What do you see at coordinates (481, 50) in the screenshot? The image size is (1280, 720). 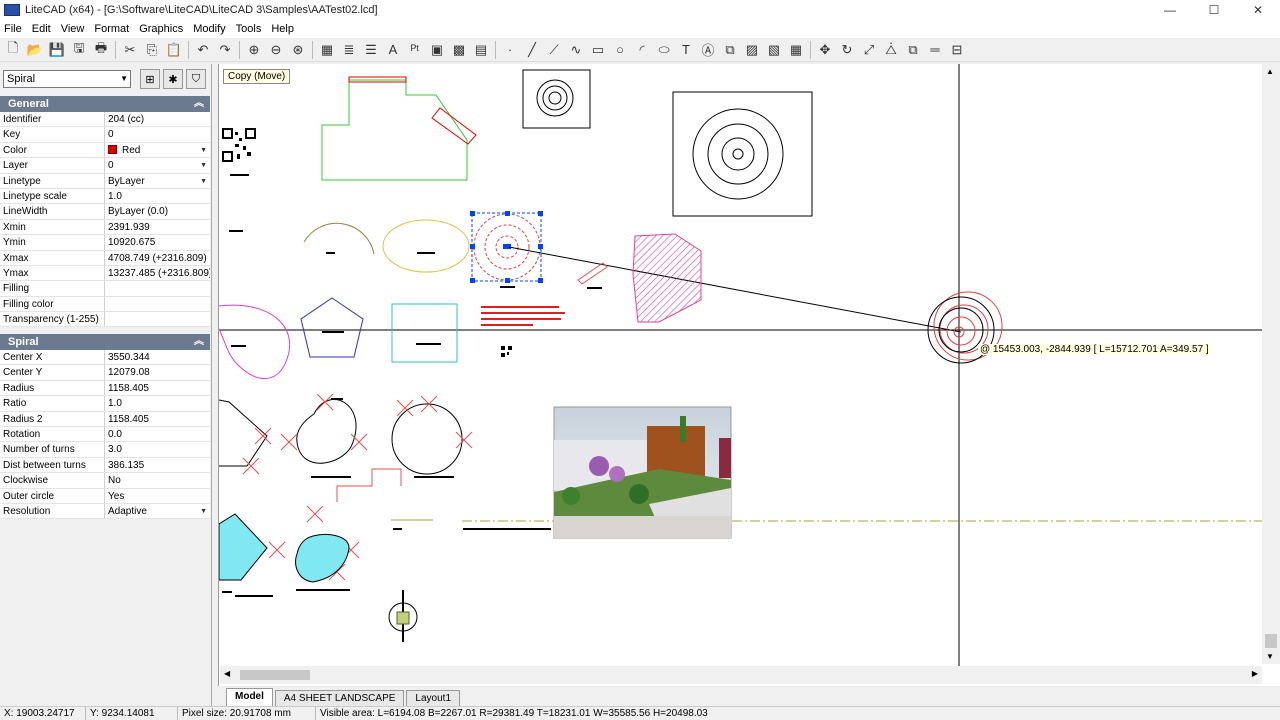 I see `layouts-icon: ▤` at bounding box center [481, 50].